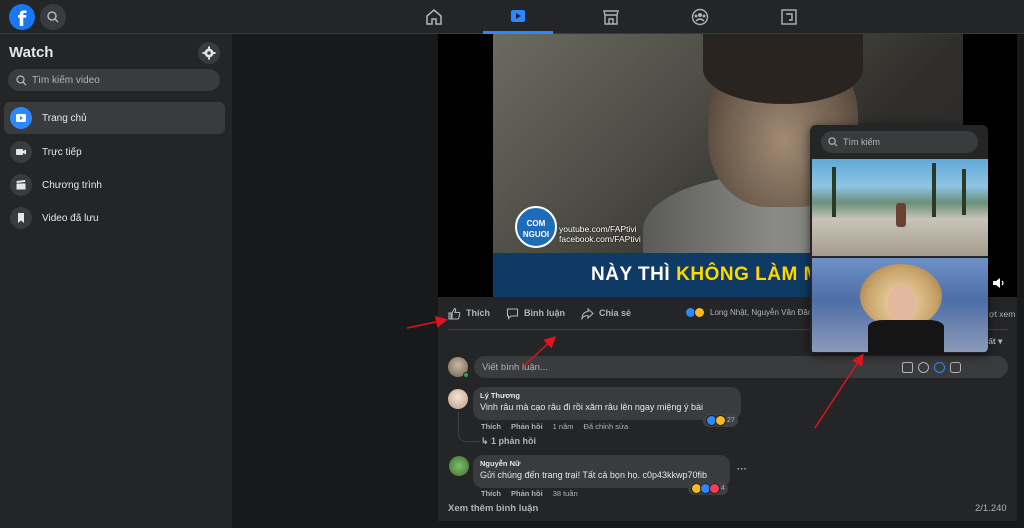  Describe the element at coordinates (902, 303) in the screenshot. I see `gif-person-face` at that location.